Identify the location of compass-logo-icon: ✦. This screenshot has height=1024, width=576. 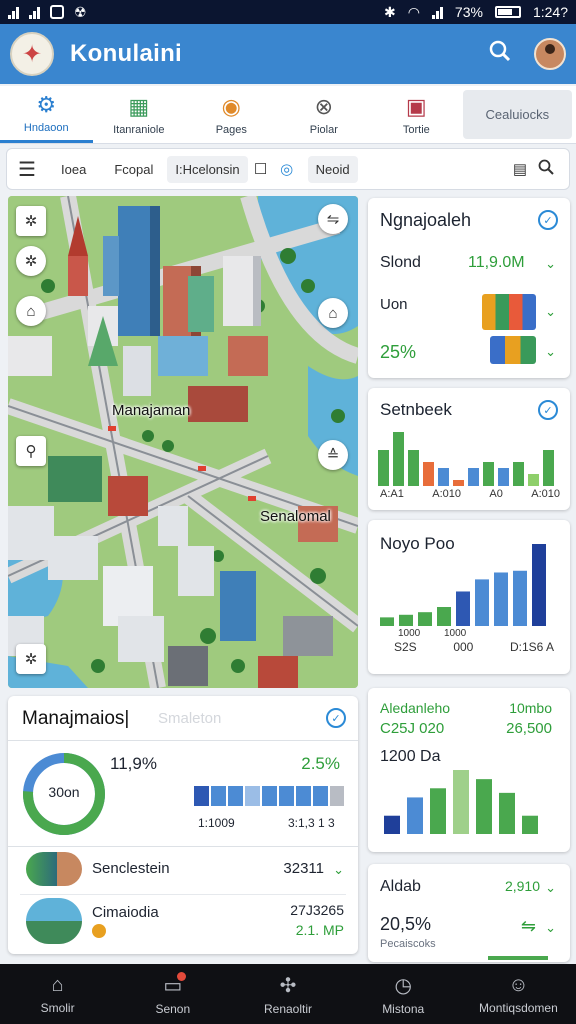
(32, 54).